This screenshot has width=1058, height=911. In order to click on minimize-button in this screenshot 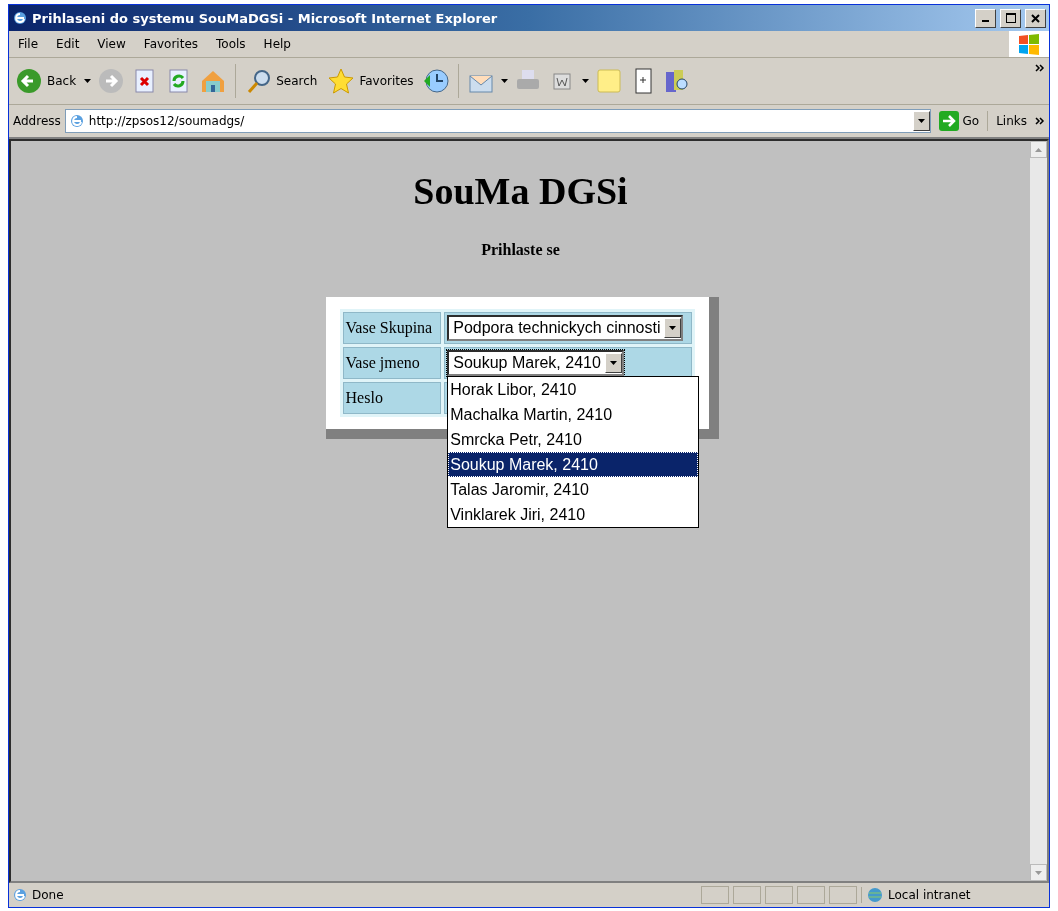, I will do `click(985, 18)`.